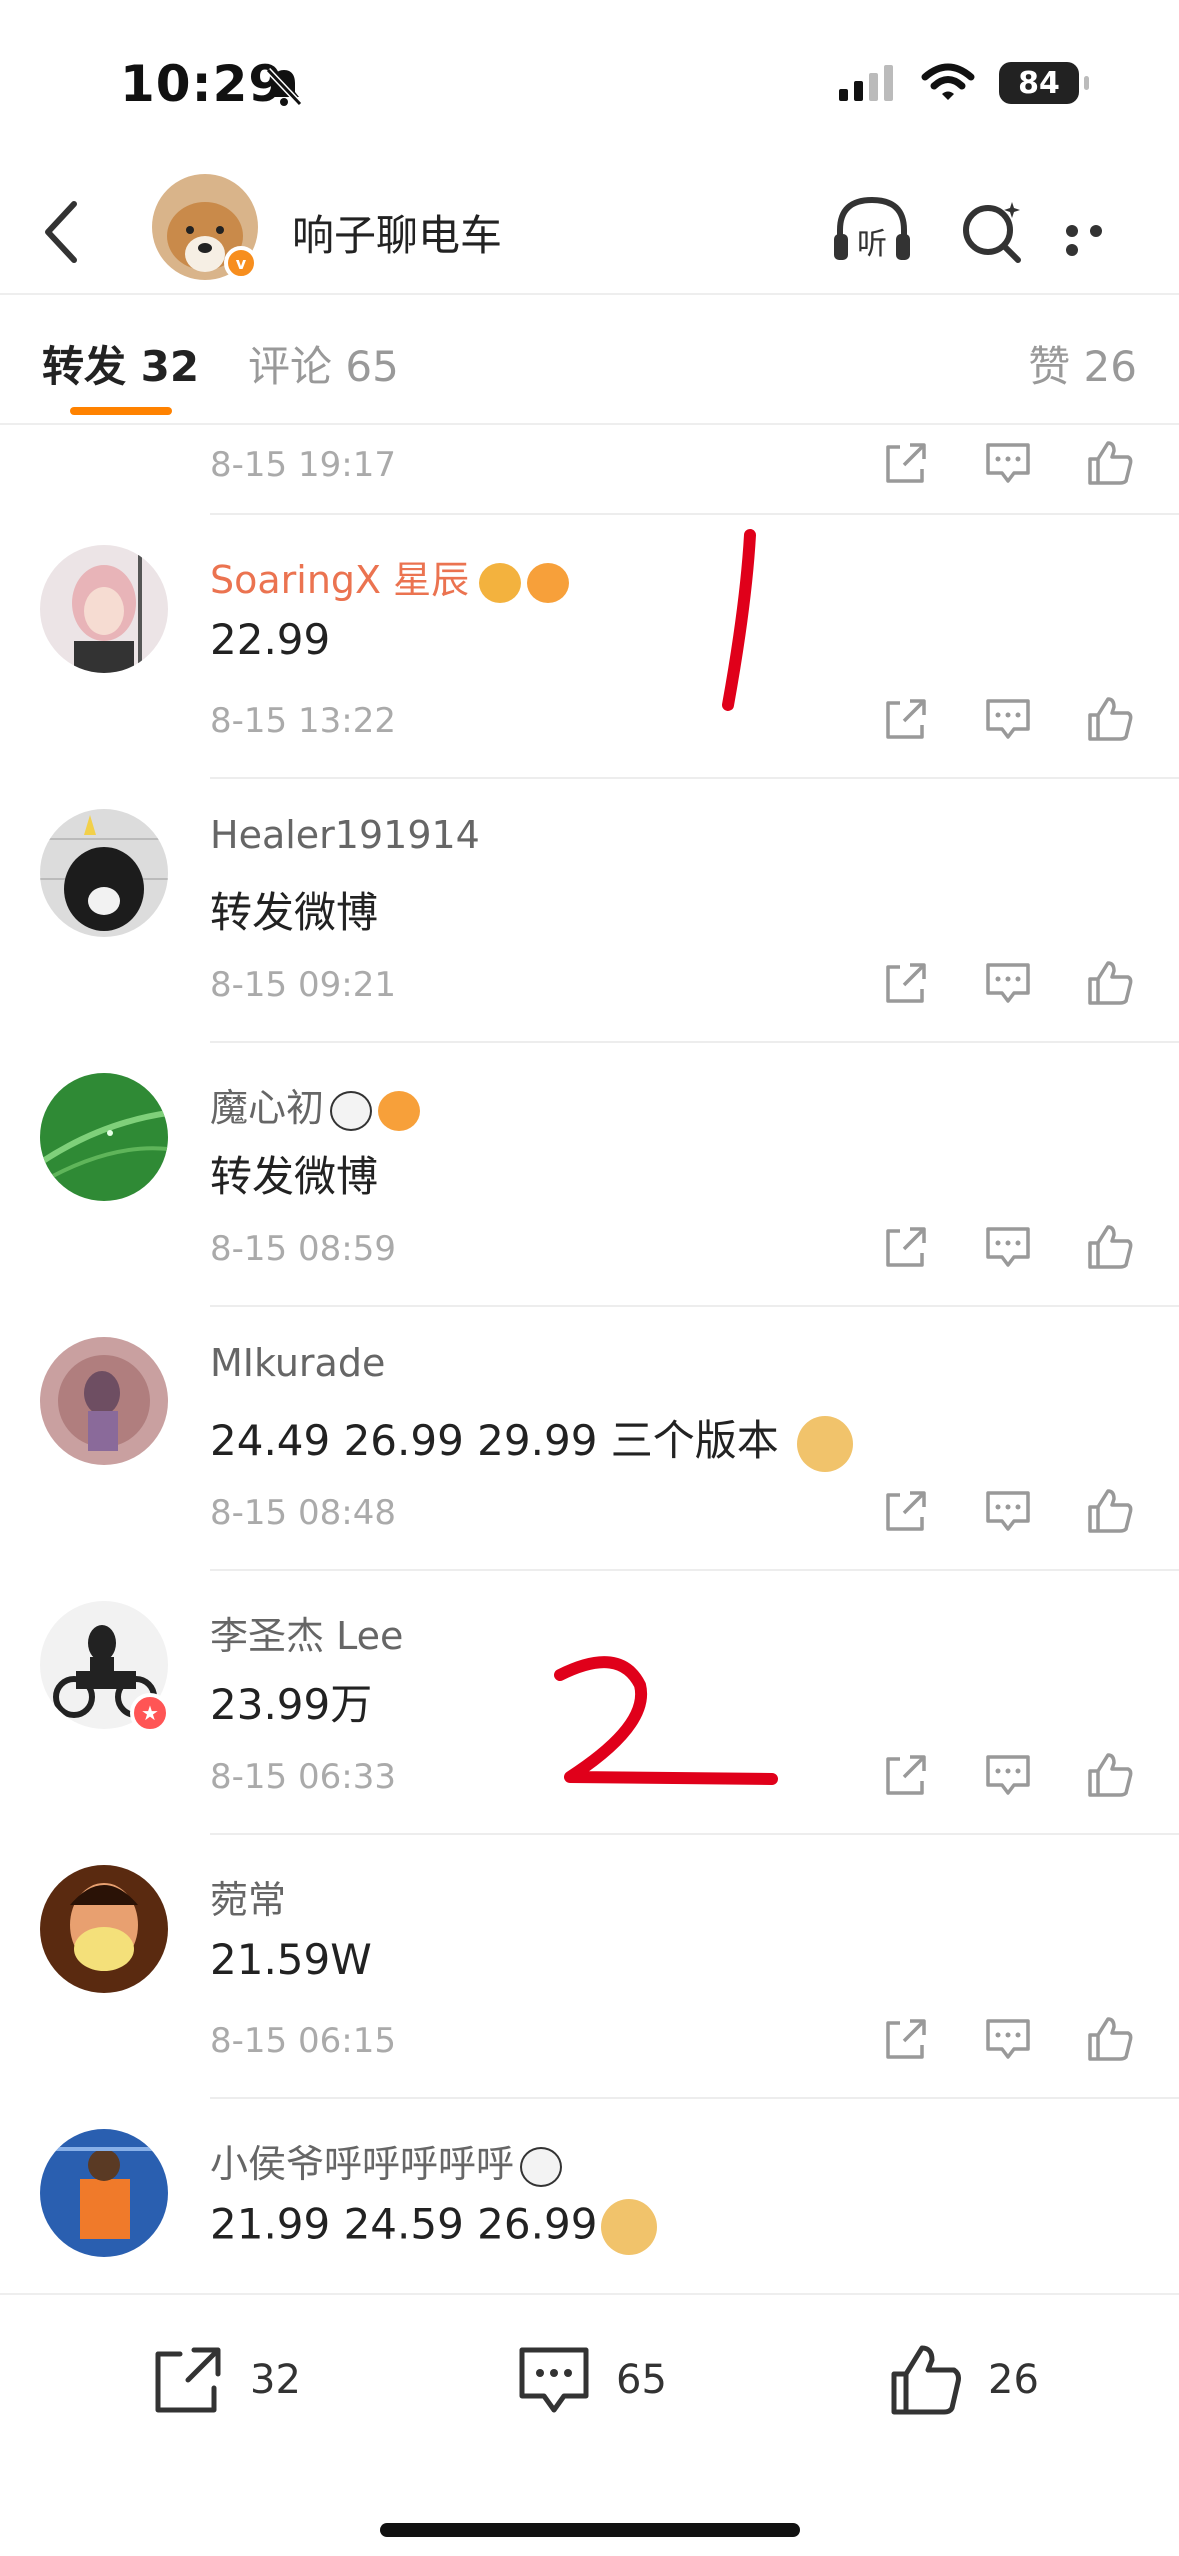 The width and height of the screenshot is (1179, 2556). Describe the element at coordinates (267, 1108) in the screenshot. I see `username-text: 魔心初` at that location.